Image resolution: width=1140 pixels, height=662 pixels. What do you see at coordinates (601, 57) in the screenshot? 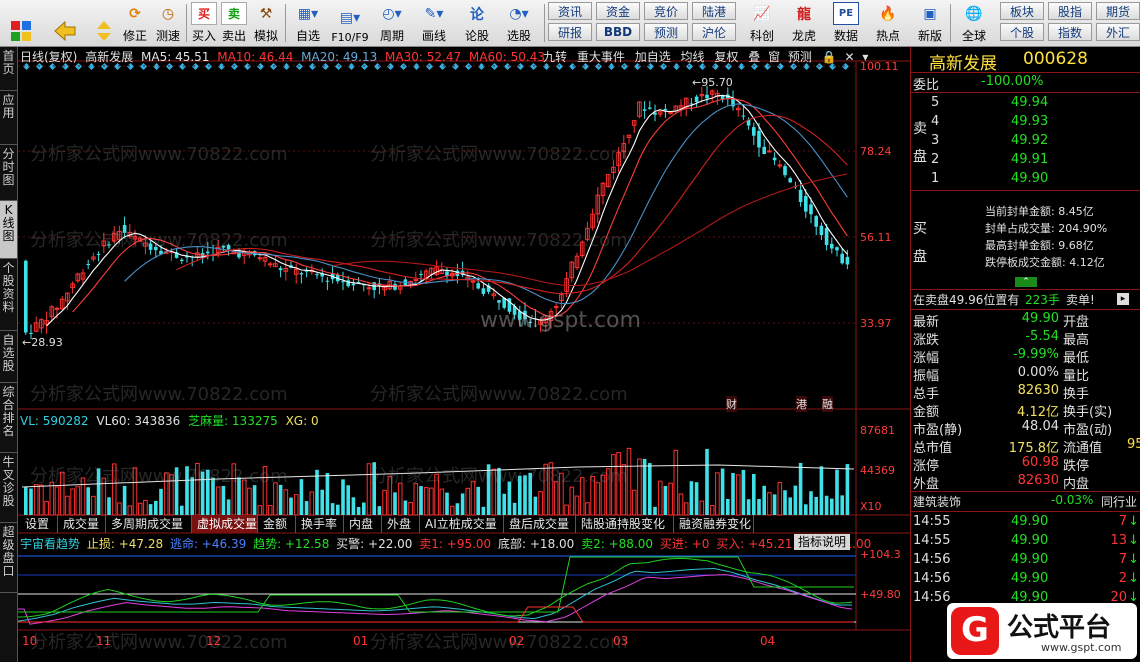
I see `tool-major-events: 重大事件` at bounding box center [601, 57].